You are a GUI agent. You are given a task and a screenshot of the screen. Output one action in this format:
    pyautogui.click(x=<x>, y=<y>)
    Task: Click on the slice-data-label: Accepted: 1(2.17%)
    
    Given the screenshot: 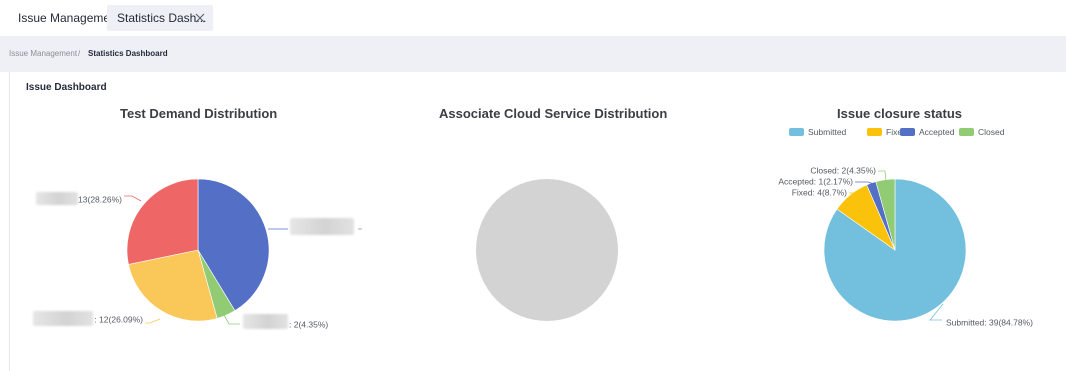 What is the action you would take?
    pyautogui.click(x=815, y=181)
    